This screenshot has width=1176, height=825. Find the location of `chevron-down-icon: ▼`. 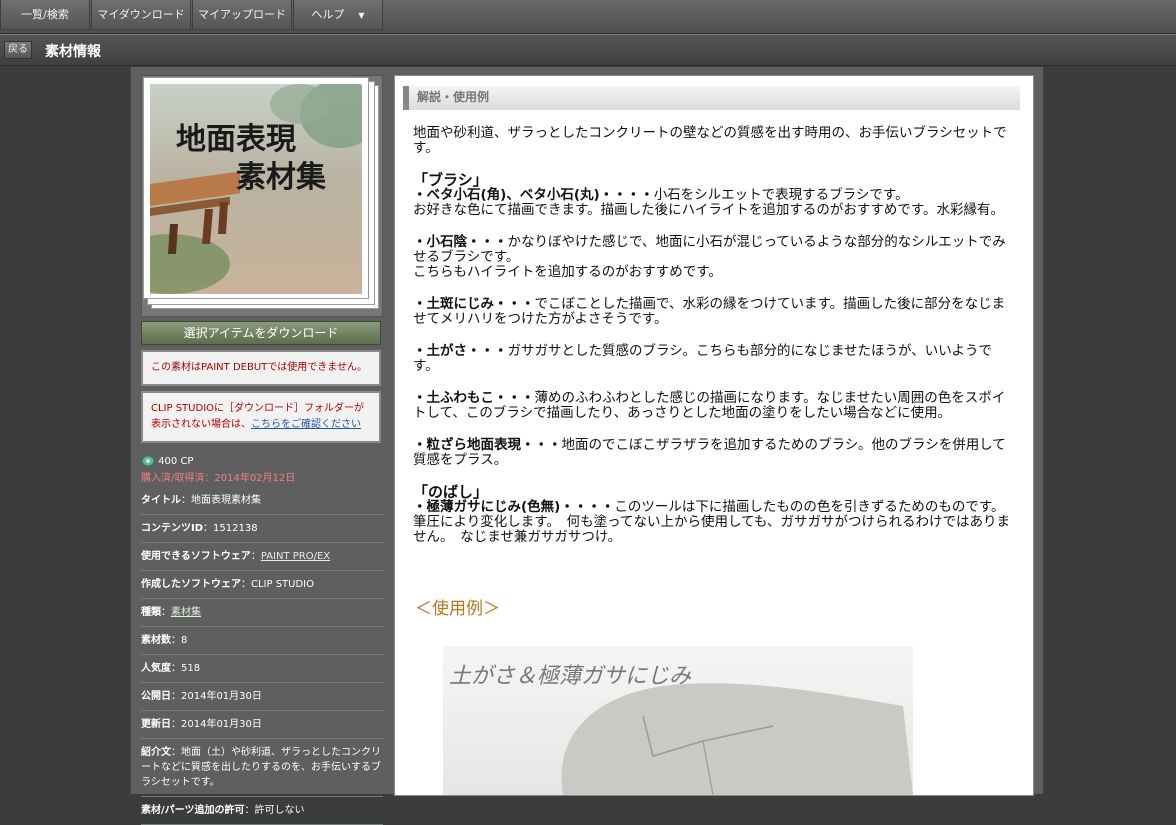

chevron-down-icon: ▼ is located at coordinates (361, 15).